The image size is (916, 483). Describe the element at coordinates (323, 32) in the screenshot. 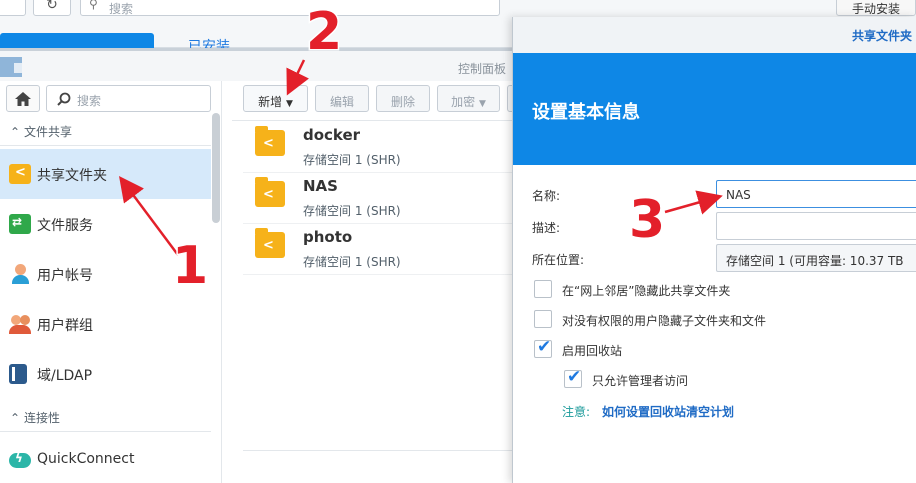

I see `annotation-number-2: 2` at that location.